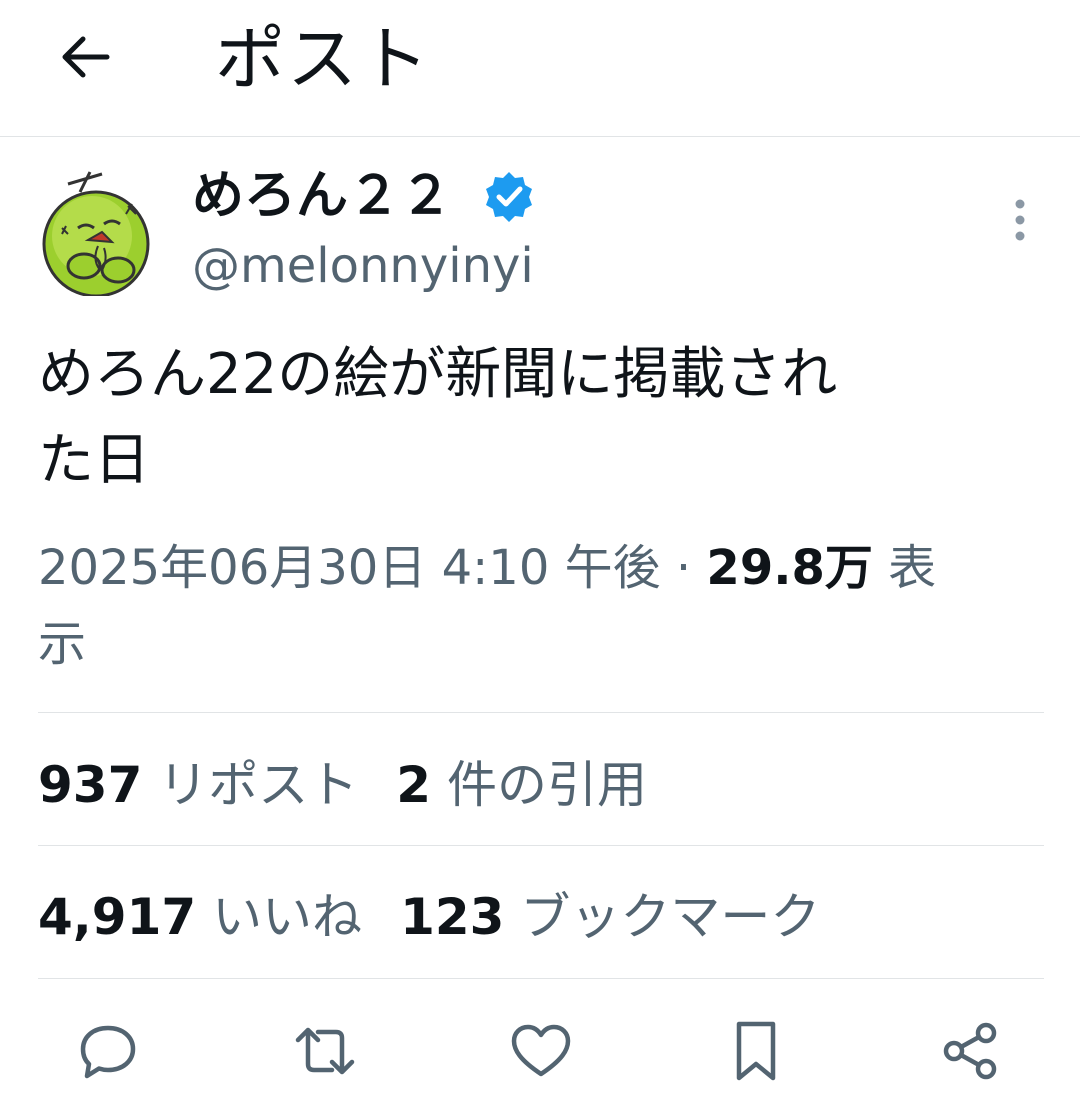  I want to click on reposts-label: リポスト, so click(258, 785).